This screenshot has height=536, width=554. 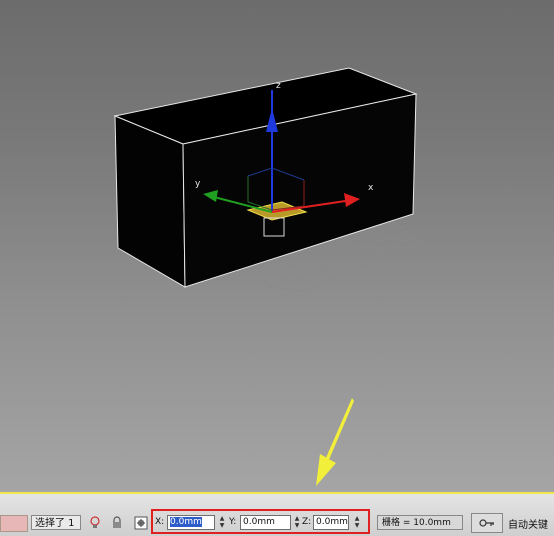 What do you see at coordinates (357, 522) in the screenshot?
I see `z-spinner: ▲ ▼` at bounding box center [357, 522].